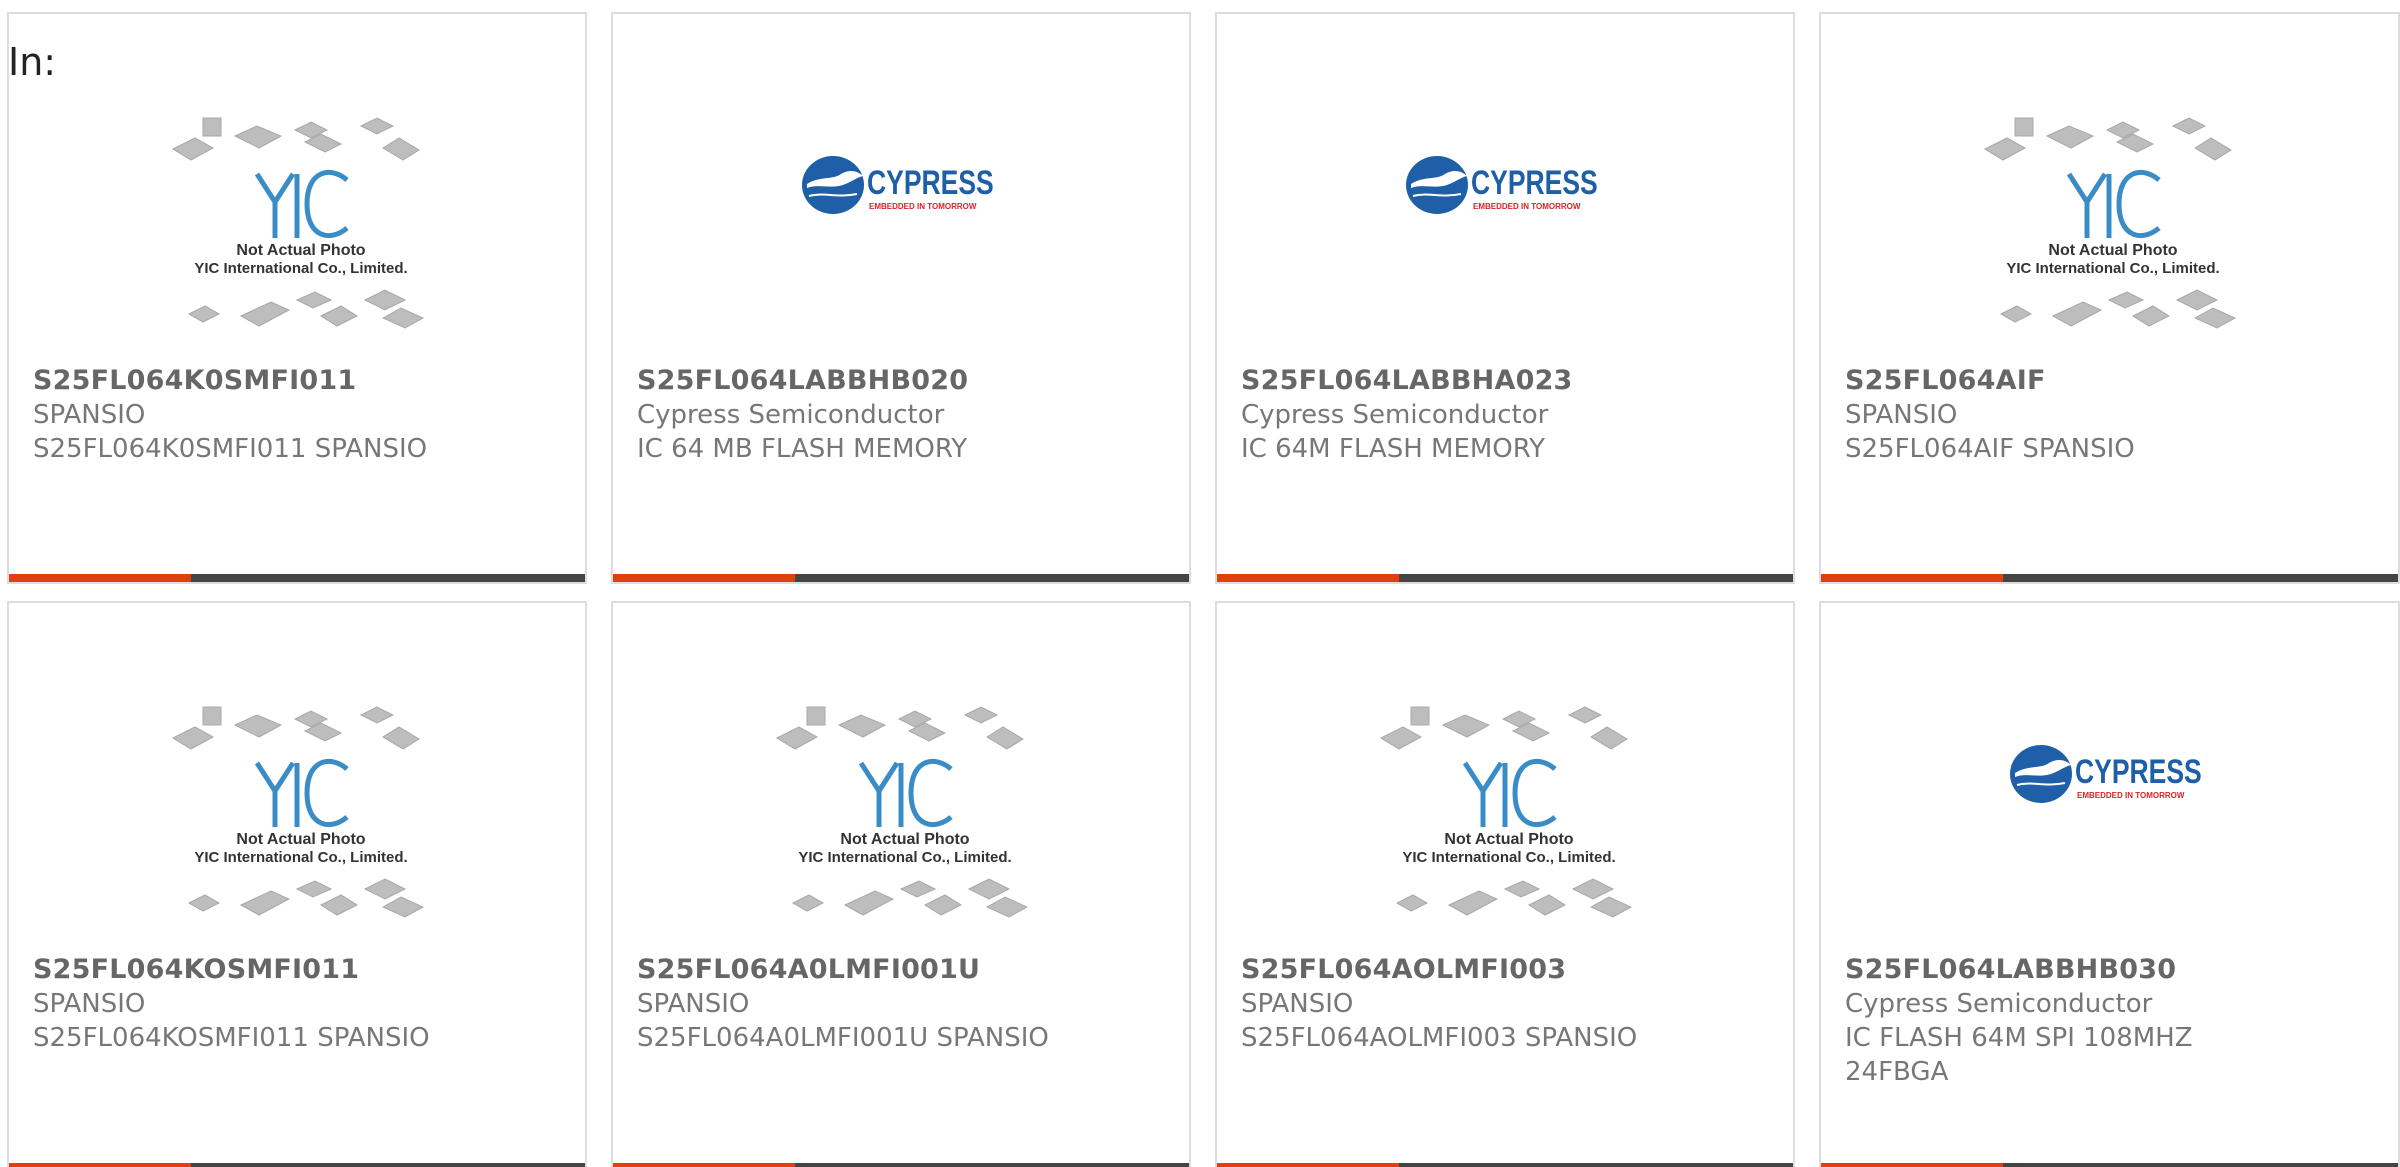 Image resolution: width=2400 pixels, height=1167 pixels. What do you see at coordinates (1393, 449) in the screenshot?
I see `description: IC 64M FLASH MEMORY` at bounding box center [1393, 449].